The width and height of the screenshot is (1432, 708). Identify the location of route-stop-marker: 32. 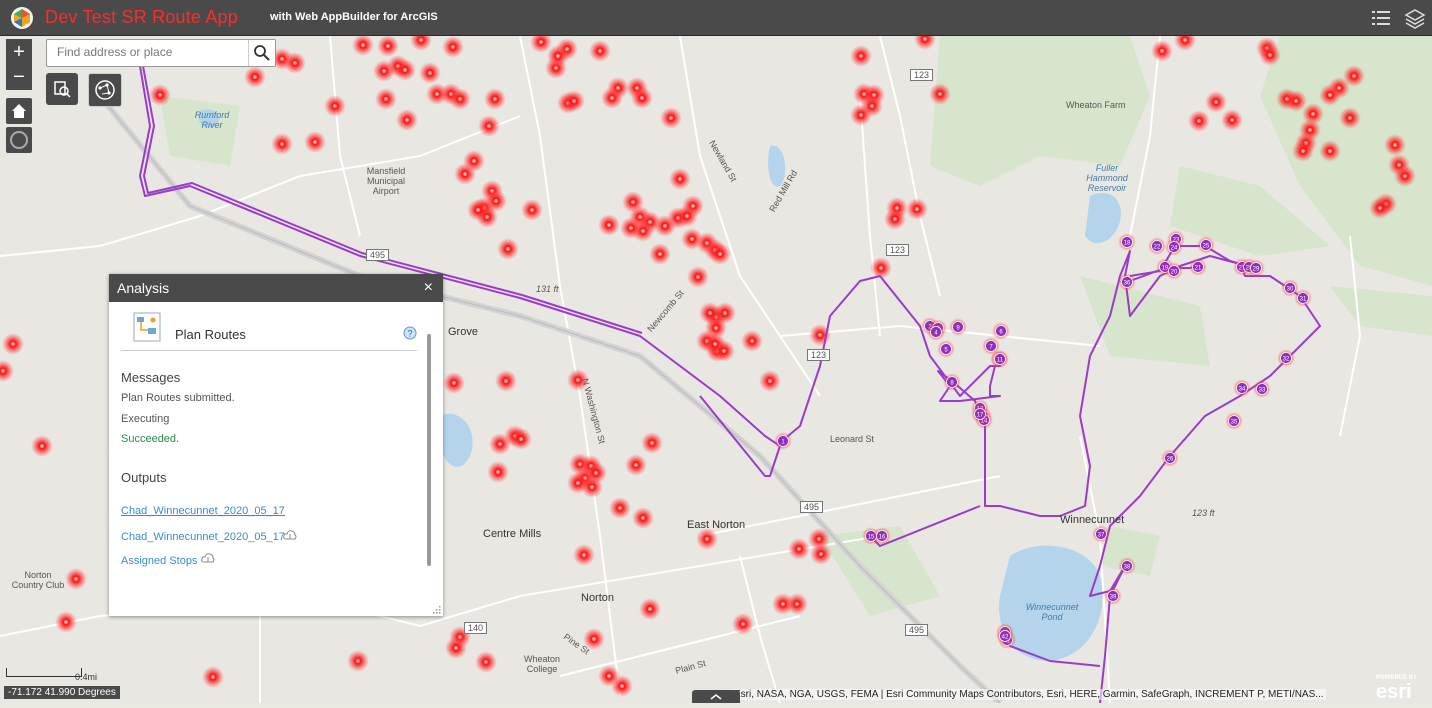
(1286, 358).